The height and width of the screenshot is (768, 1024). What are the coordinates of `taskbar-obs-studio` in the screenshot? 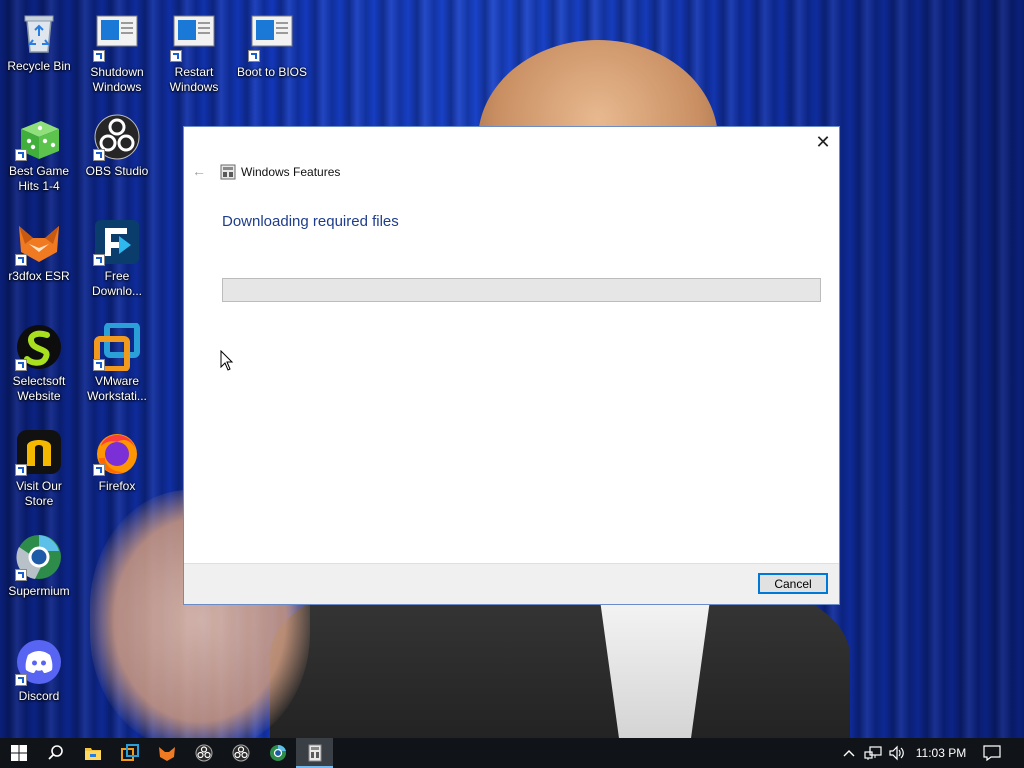 It's located at (203, 753).